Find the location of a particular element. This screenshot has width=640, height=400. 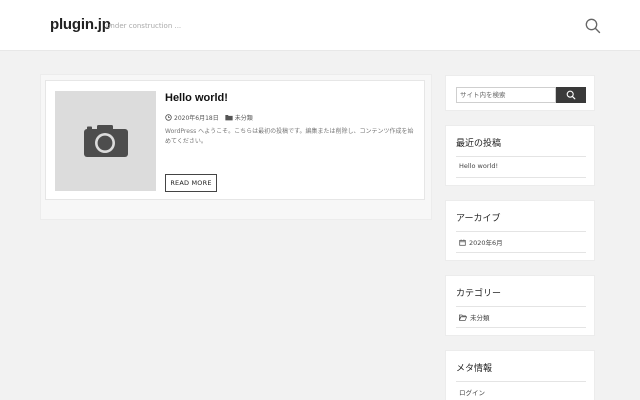

search-input is located at coordinates (506, 95).